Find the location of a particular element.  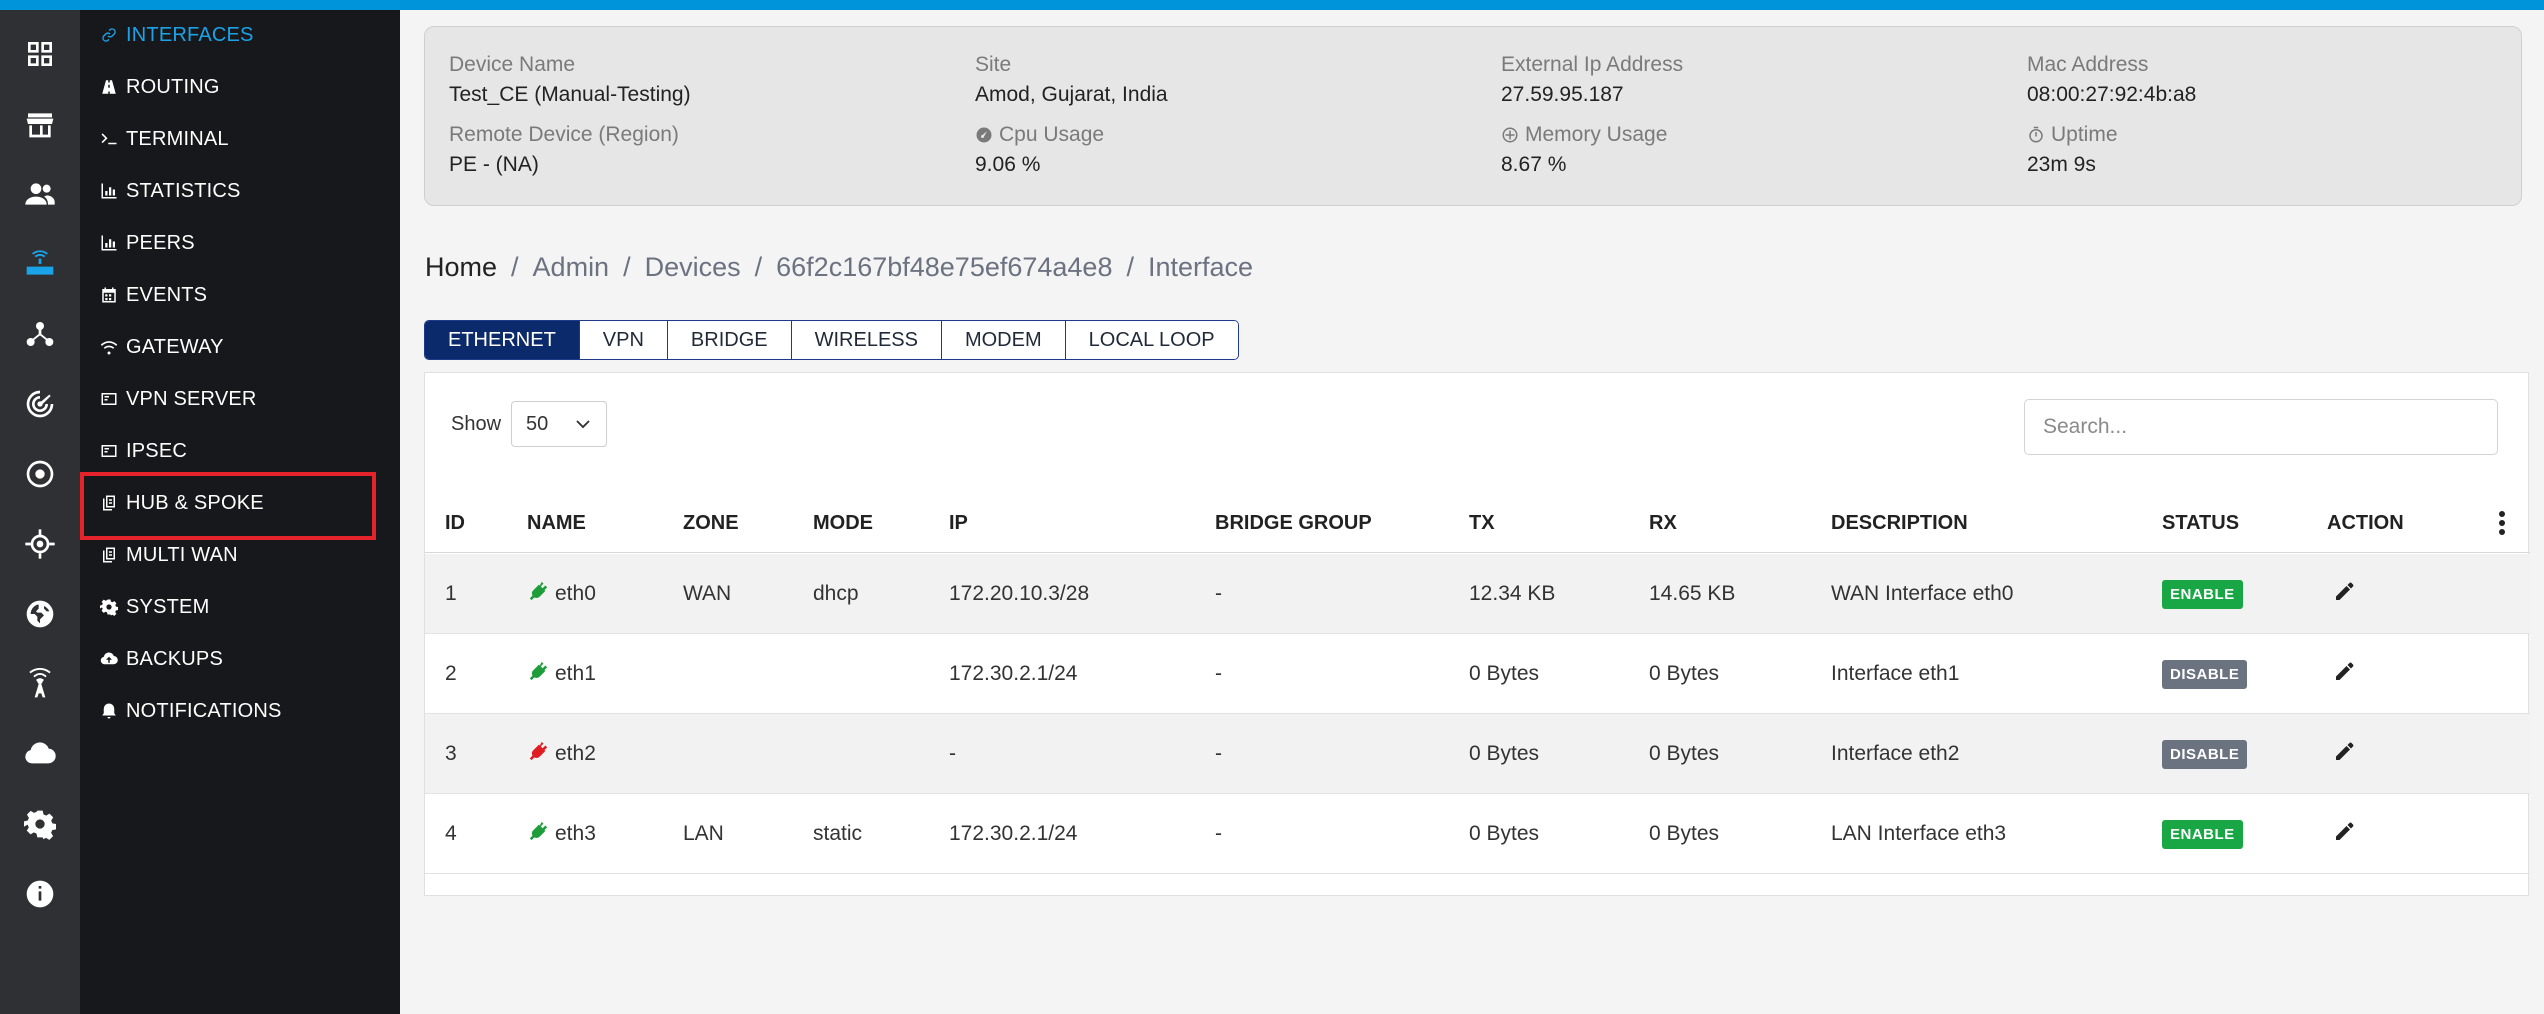

road-icon is located at coordinates (109, 87).